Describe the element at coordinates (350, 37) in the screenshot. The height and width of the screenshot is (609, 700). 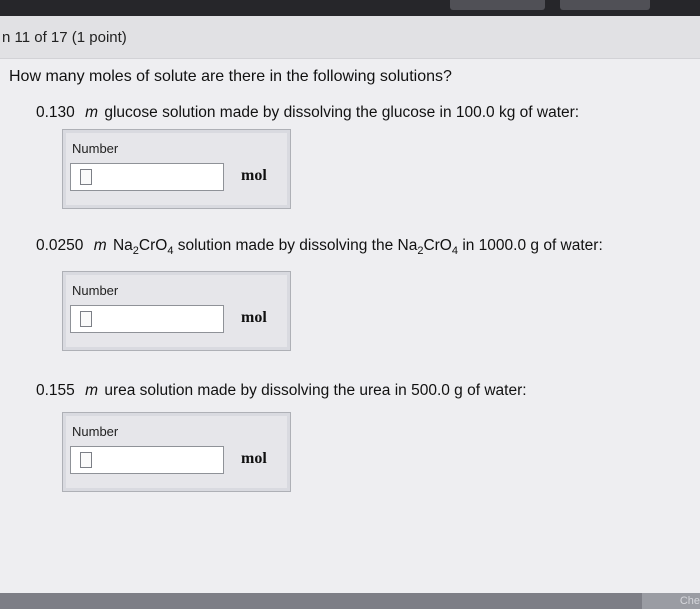
I see `question-header: n 11 of 17 (1 point)` at that location.